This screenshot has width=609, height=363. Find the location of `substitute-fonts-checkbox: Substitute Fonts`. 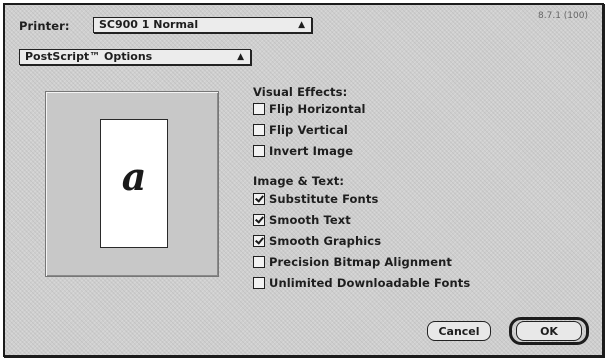

substitute-fonts-checkbox: Substitute Fonts is located at coordinates (315, 199).